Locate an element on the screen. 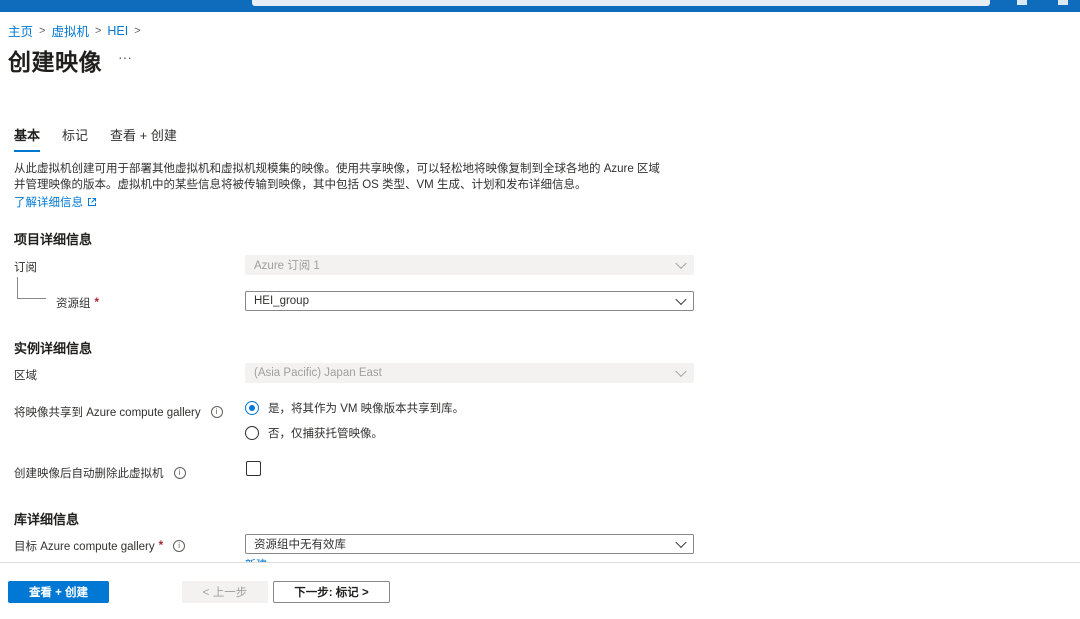 The image size is (1080, 619). review-create-button: 查看 + 创建 is located at coordinates (58, 592).